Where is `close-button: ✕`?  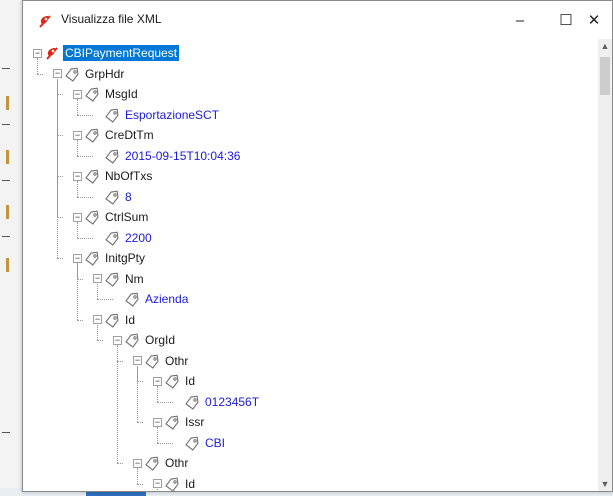
close-button: ✕ is located at coordinates (592, 20).